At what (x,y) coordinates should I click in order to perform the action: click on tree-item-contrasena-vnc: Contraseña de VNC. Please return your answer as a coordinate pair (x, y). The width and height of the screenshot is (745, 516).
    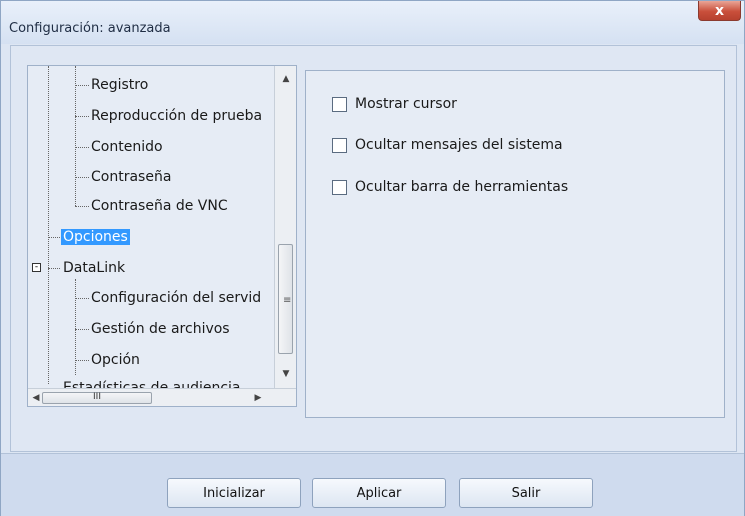
    Looking at the image, I should click on (159, 206).